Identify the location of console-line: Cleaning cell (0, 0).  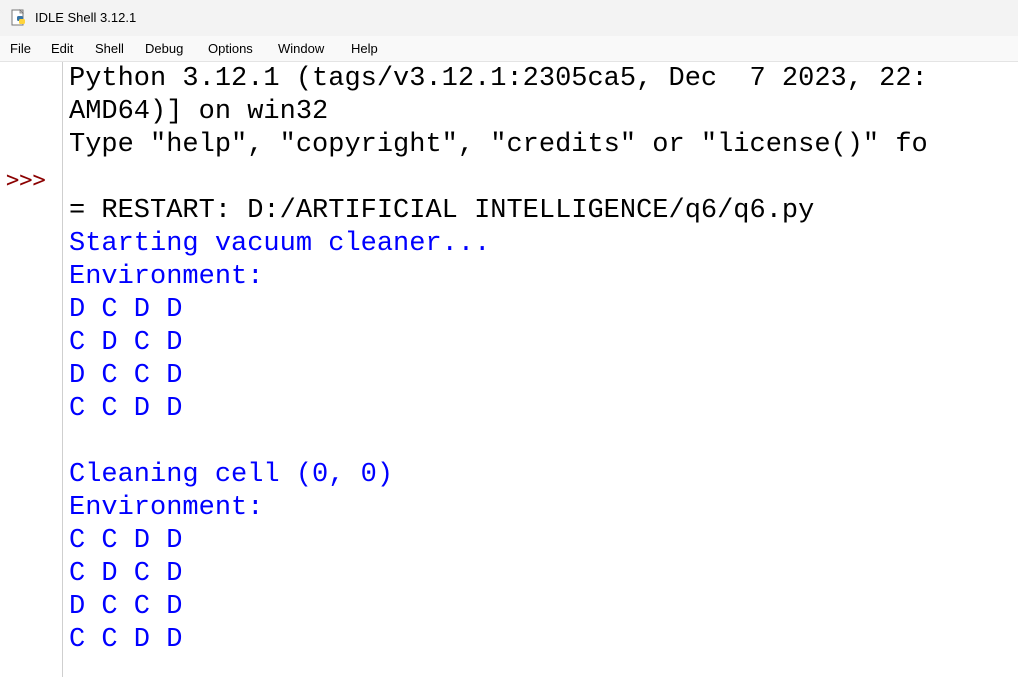
(231, 475).